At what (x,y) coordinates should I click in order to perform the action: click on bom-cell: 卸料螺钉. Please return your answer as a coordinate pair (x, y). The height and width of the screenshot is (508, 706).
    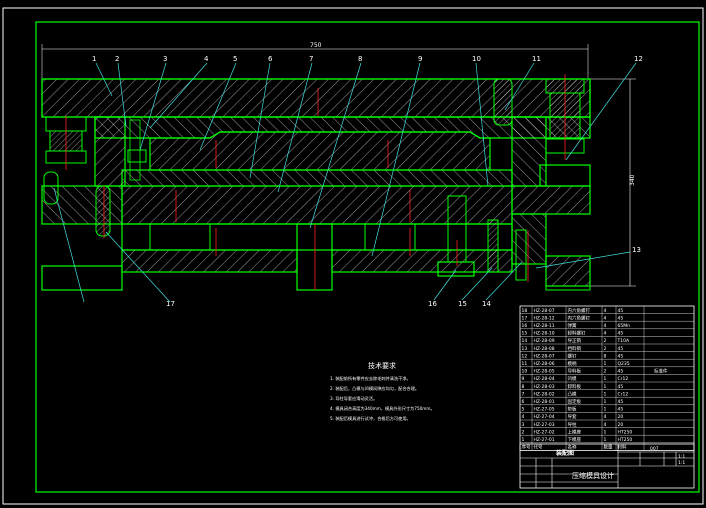
    Looking at the image, I should click on (577, 333).